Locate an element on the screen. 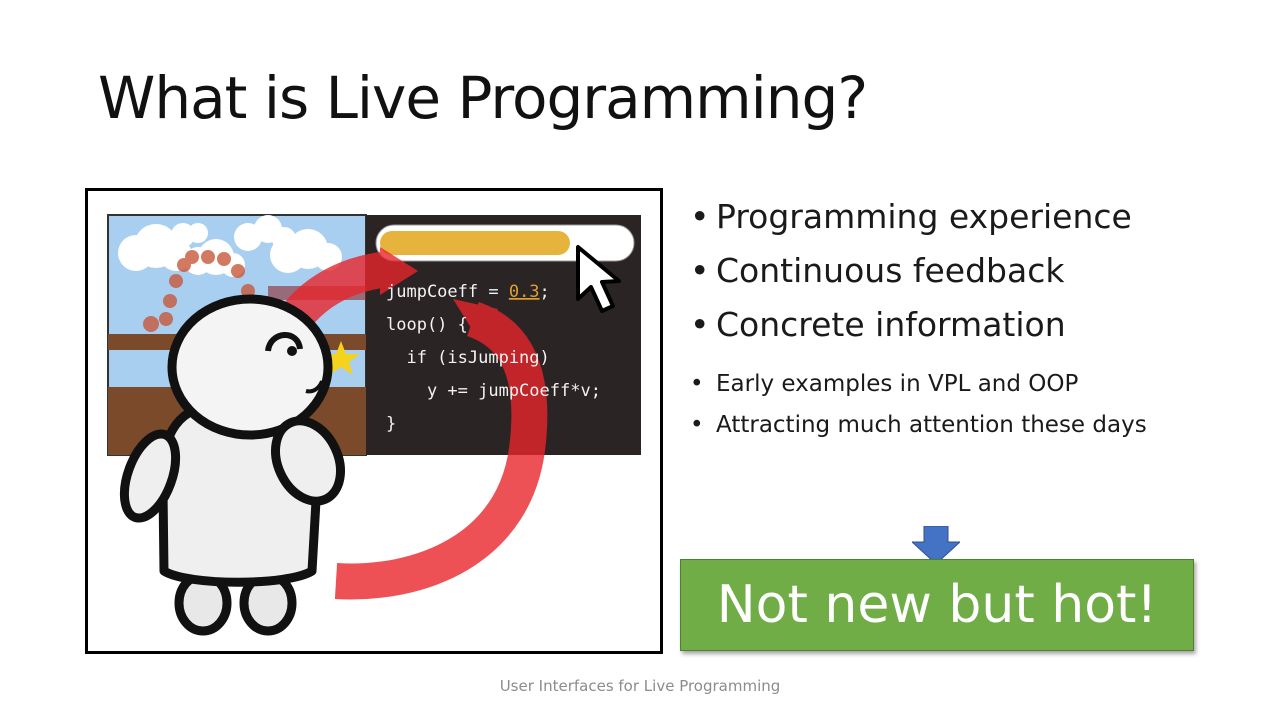 The height and width of the screenshot is (720, 1280). code-line-1-post: ; is located at coordinates (545, 292).